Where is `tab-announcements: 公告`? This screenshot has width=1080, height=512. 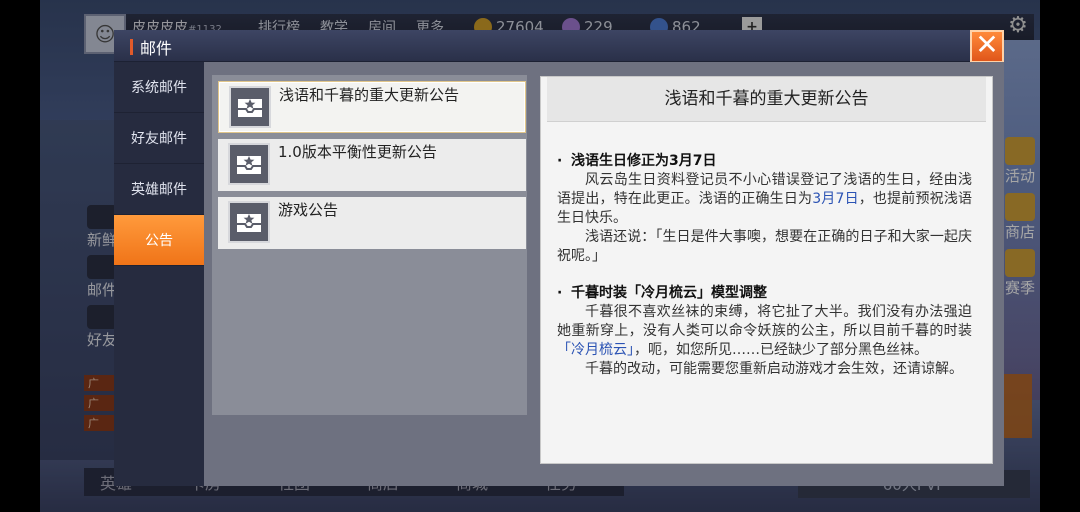
tab-announcements: 公告 is located at coordinates (159, 240).